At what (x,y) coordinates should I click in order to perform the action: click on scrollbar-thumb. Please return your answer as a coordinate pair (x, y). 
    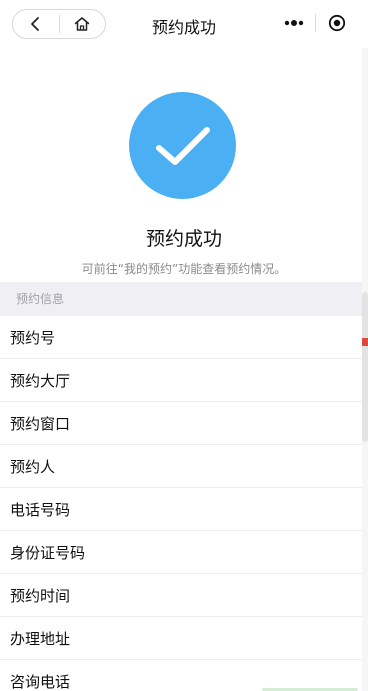
    Looking at the image, I should click on (365, 367).